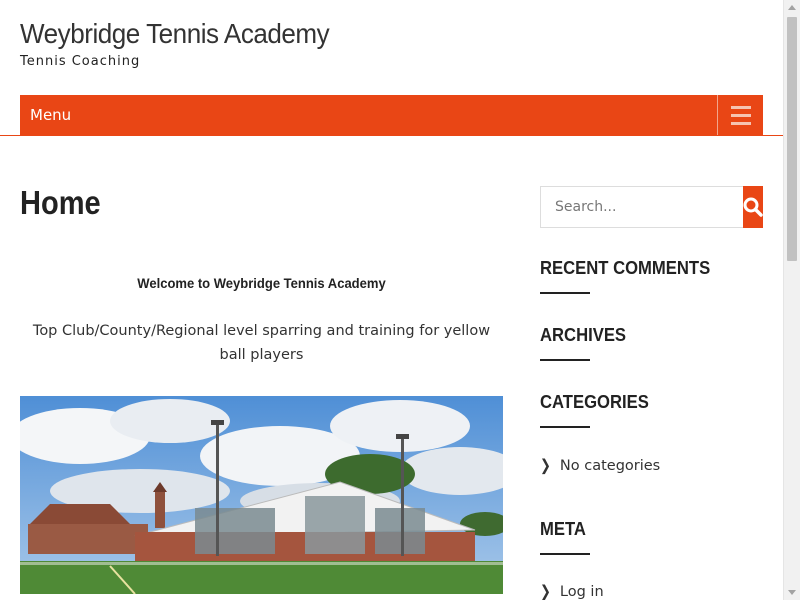 The height and width of the screenshot is (600, 800). I want to click on site-title: Weybridge Tennis Academy, so click(175, 34).